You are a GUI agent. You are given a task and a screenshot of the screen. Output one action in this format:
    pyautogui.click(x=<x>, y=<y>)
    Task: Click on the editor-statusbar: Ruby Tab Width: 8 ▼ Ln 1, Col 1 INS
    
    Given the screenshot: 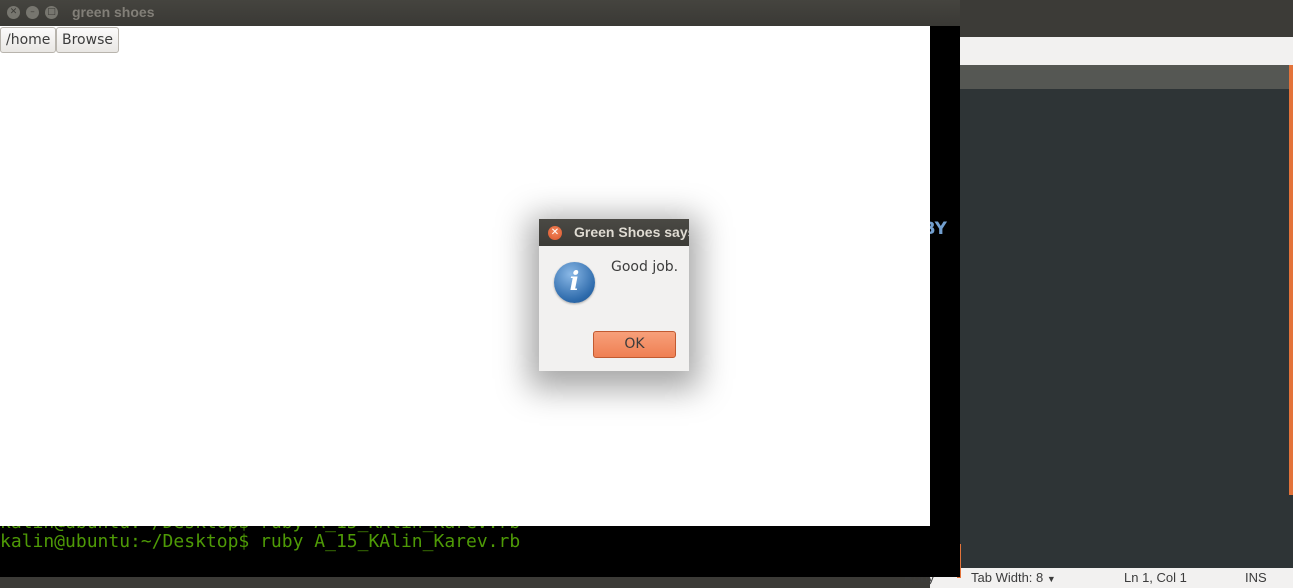 What is the action you would take?
    pyautogui.click(x=1098, y=578)
    